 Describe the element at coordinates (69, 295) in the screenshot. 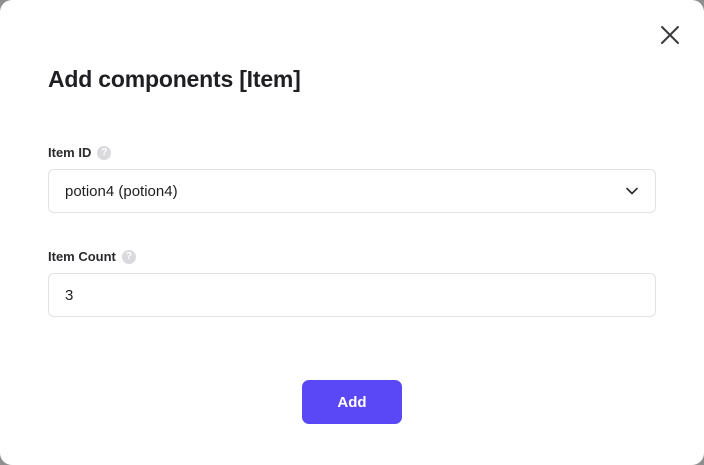

I see `item-count-value: 3` at that location.